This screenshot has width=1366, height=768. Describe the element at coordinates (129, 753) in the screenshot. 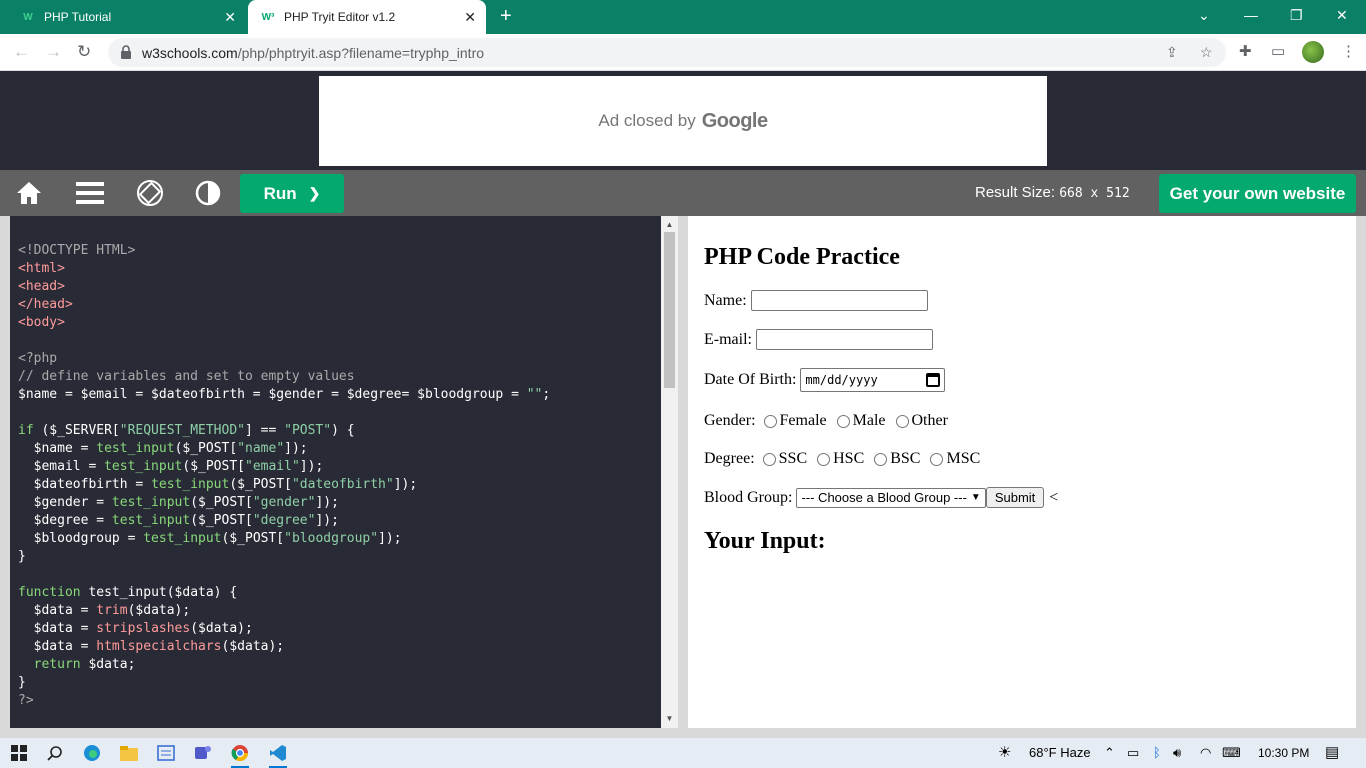

I see `file-explorer-icon` at that location.